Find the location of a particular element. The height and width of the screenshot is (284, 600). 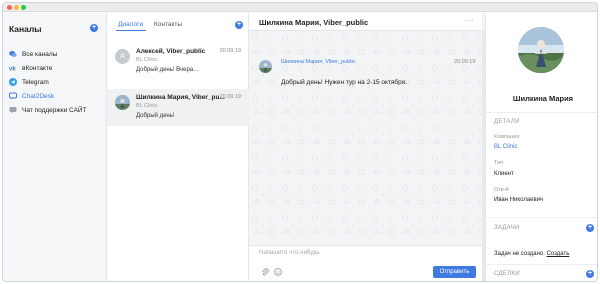

chat2desk-icon is located at coordinates (13, 96).